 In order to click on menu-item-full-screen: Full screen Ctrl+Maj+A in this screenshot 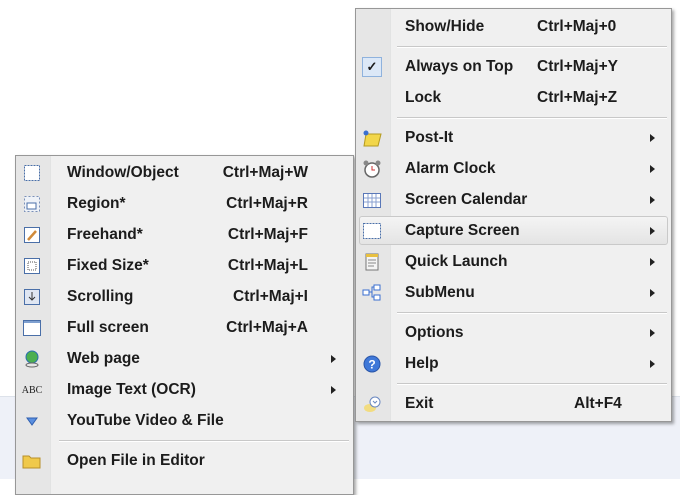, I will do `click(184, 327)`.